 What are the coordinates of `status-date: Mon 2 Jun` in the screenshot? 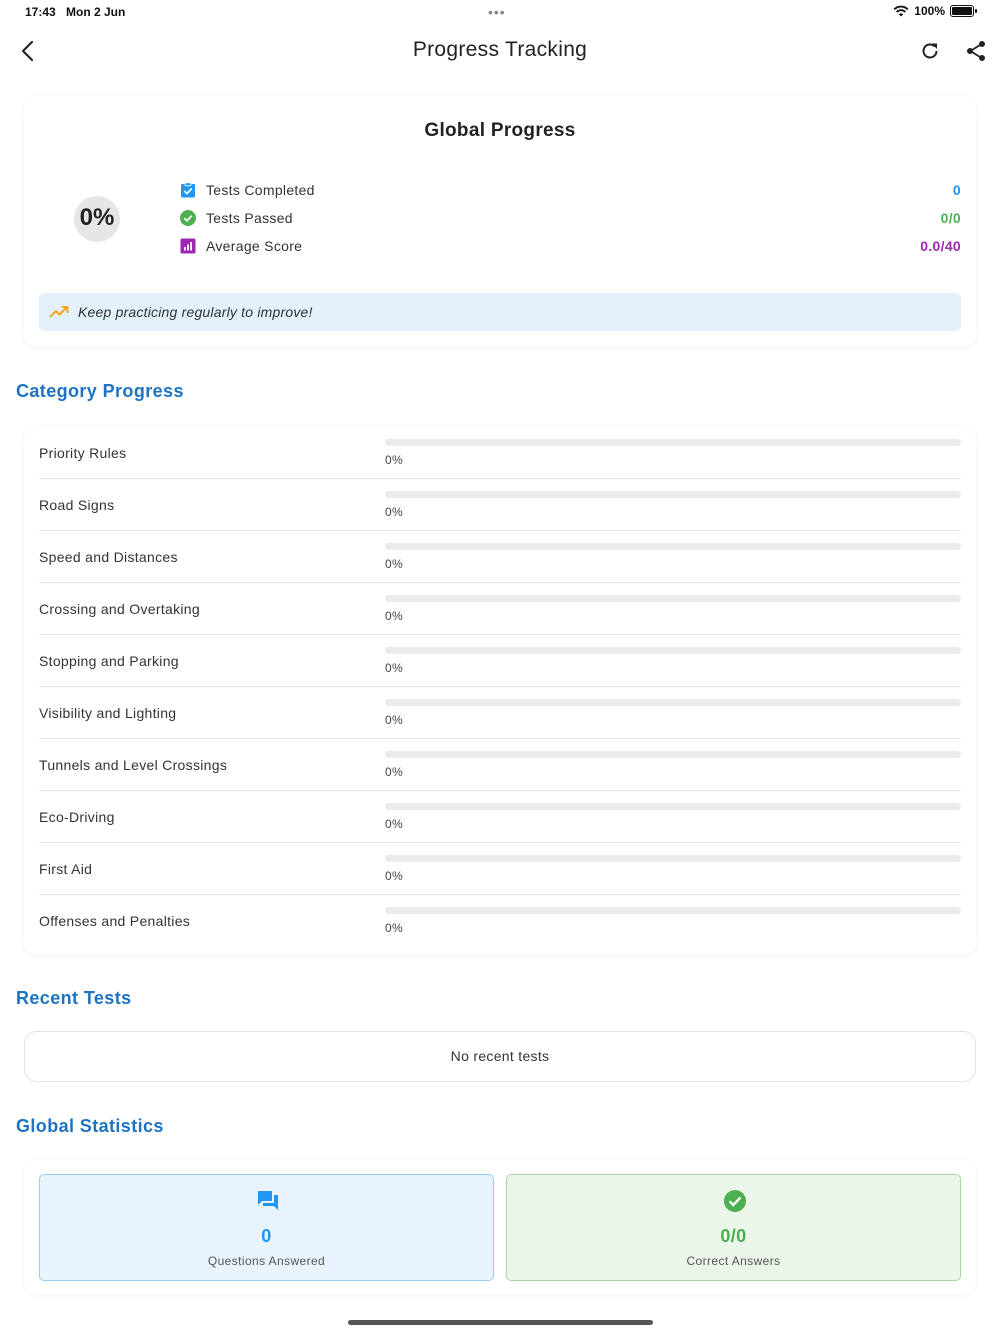 It's located at (96, 12).